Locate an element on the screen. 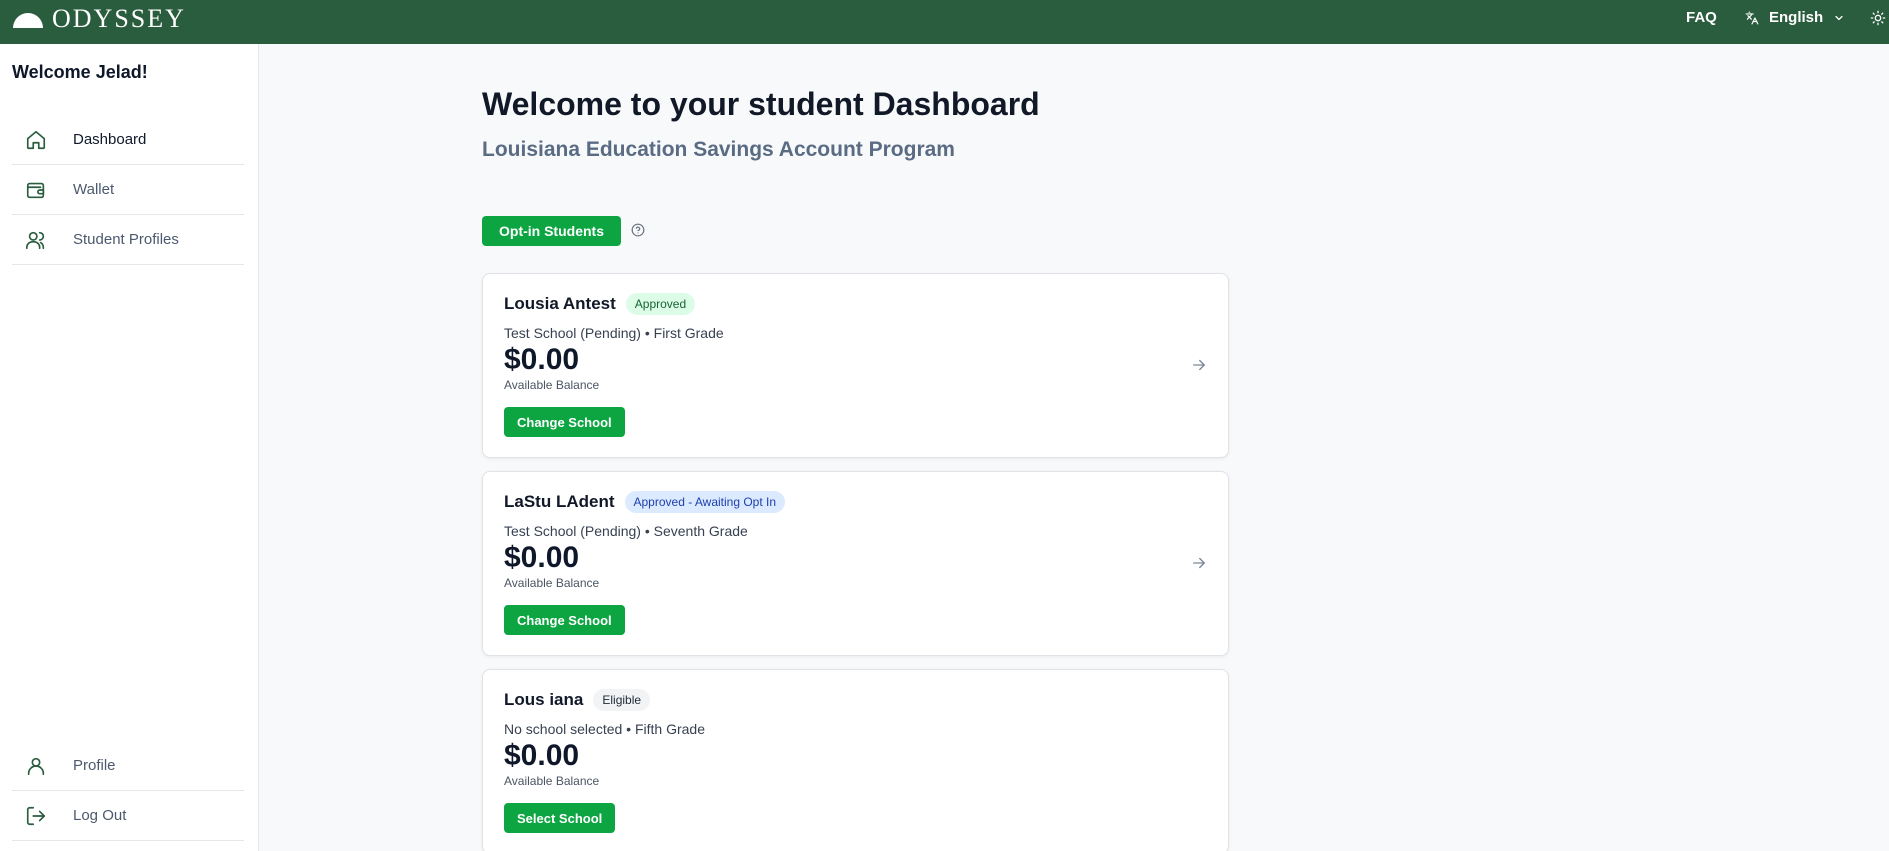 This screenshot has height=851, width=1889. sidebar-item-wallet: Wallet is located at coordinates (128, 190).